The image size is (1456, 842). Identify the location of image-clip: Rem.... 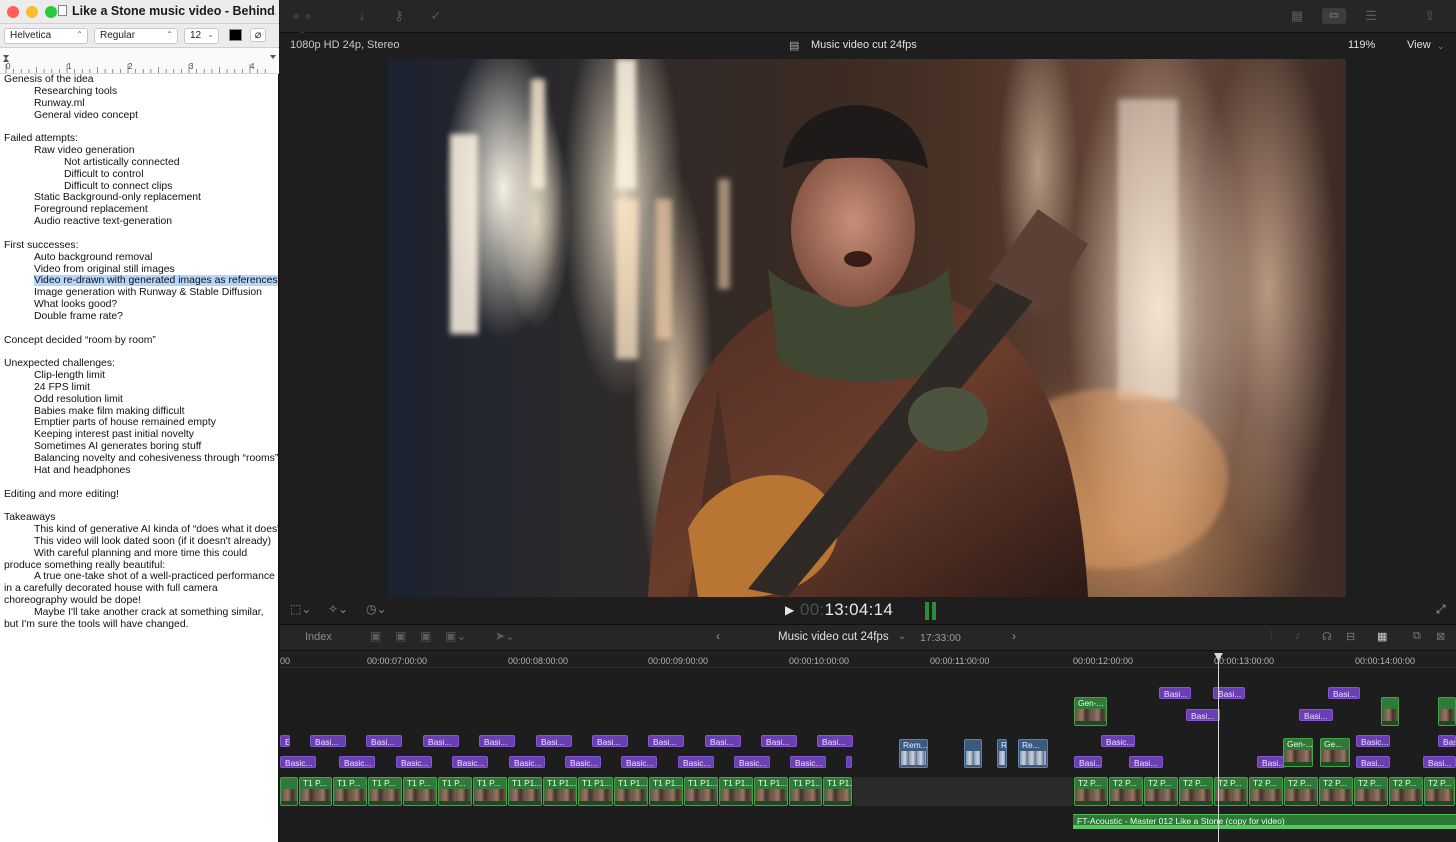
(913, 753).